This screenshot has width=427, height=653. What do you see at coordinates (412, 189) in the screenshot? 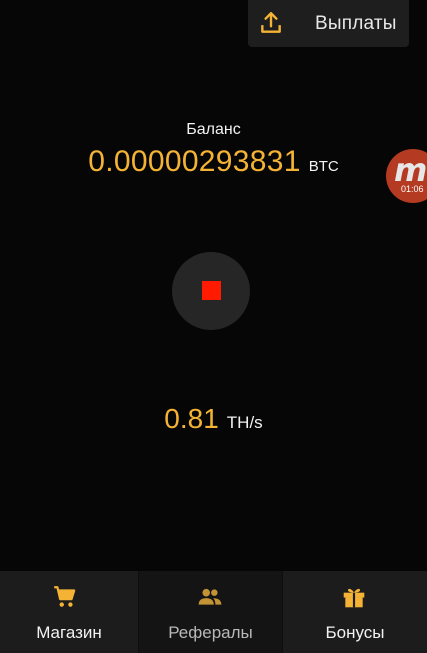
I see `bubble-timer: 01:06` at bounding box center [412, 189].